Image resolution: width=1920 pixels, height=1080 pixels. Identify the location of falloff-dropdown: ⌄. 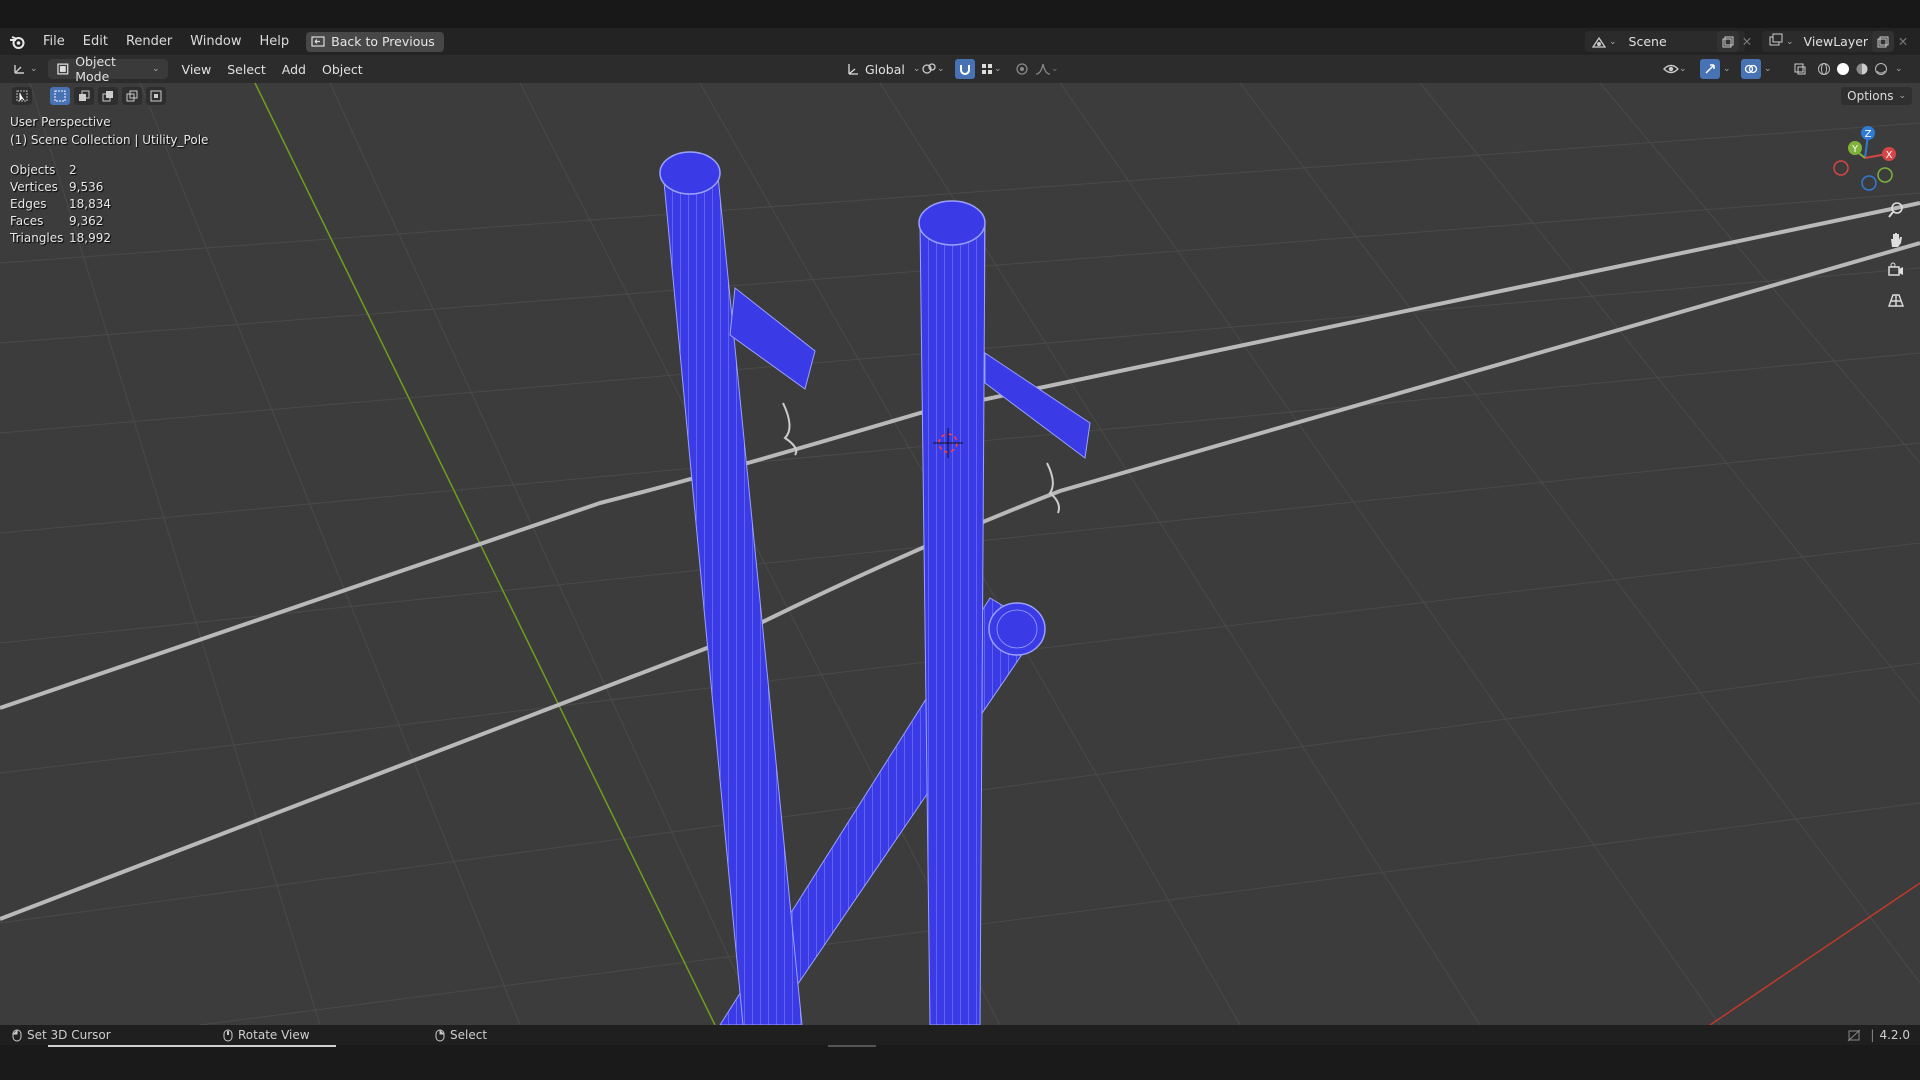
(1047, 69).